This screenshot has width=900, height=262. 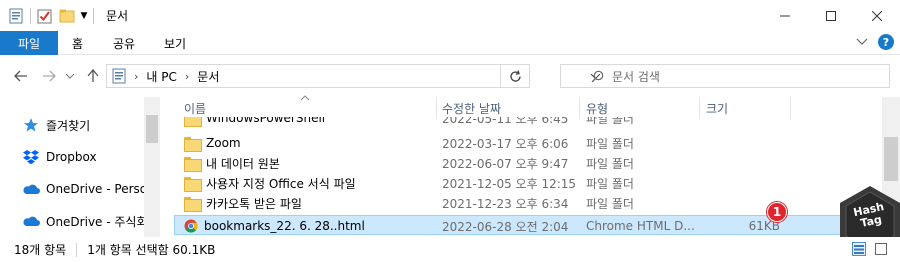 What do you see at coordinates (29, 43) in the screenshot?
I see `tab-file: 파일` at bounding box center [29, 43].